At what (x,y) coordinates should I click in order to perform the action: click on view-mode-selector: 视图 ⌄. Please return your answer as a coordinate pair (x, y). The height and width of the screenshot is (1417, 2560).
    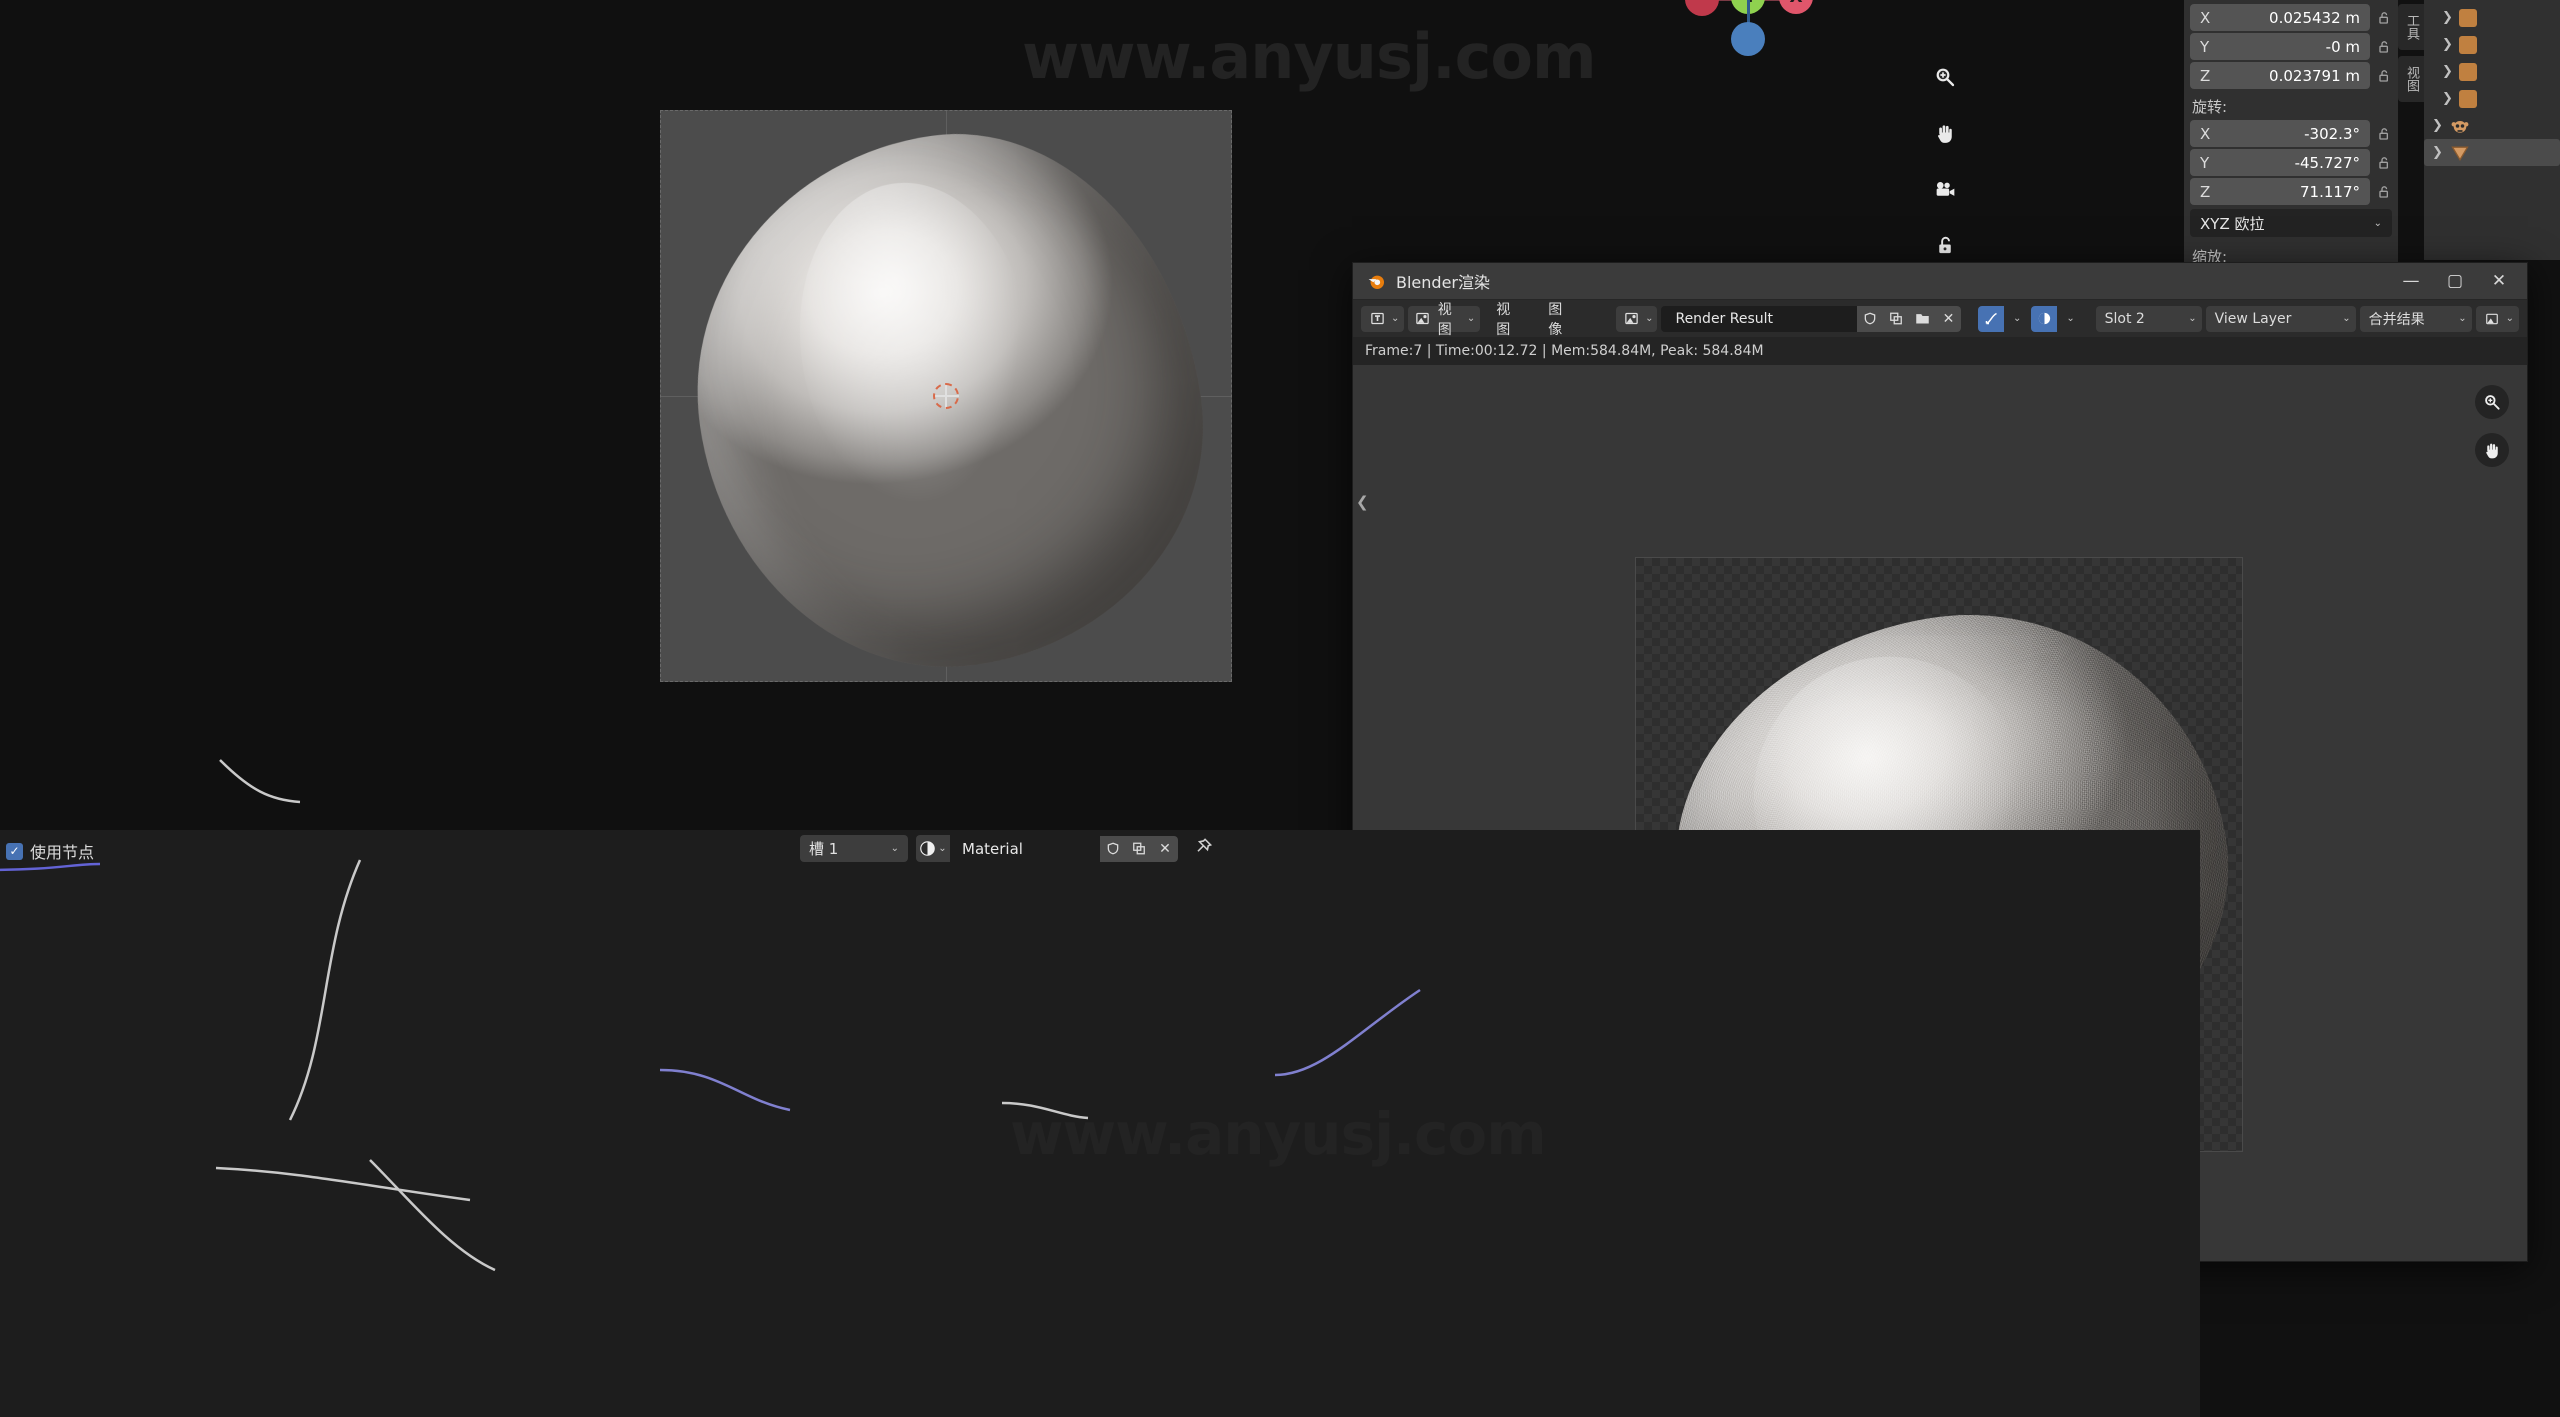
    Looking at the image, I should click on (1444, 320).